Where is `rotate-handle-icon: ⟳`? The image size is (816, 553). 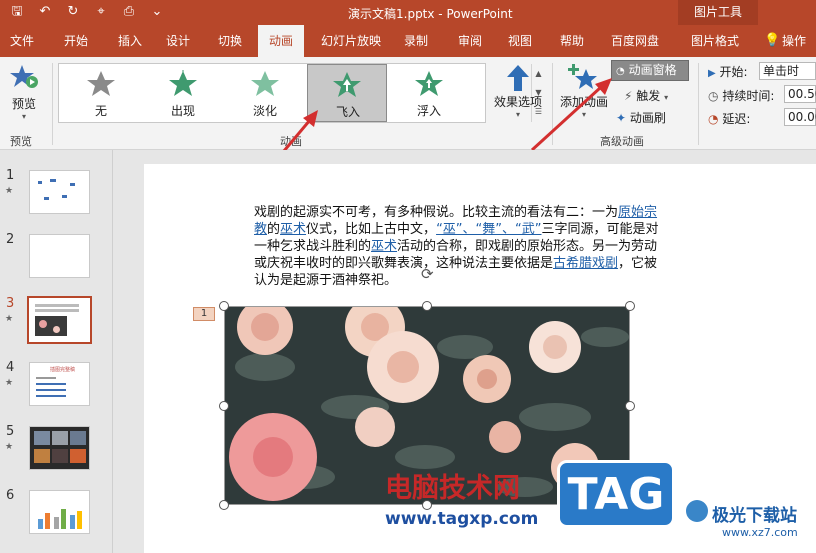 rotate-handle-icon: ⟳ is located at coordinates (429, 274).